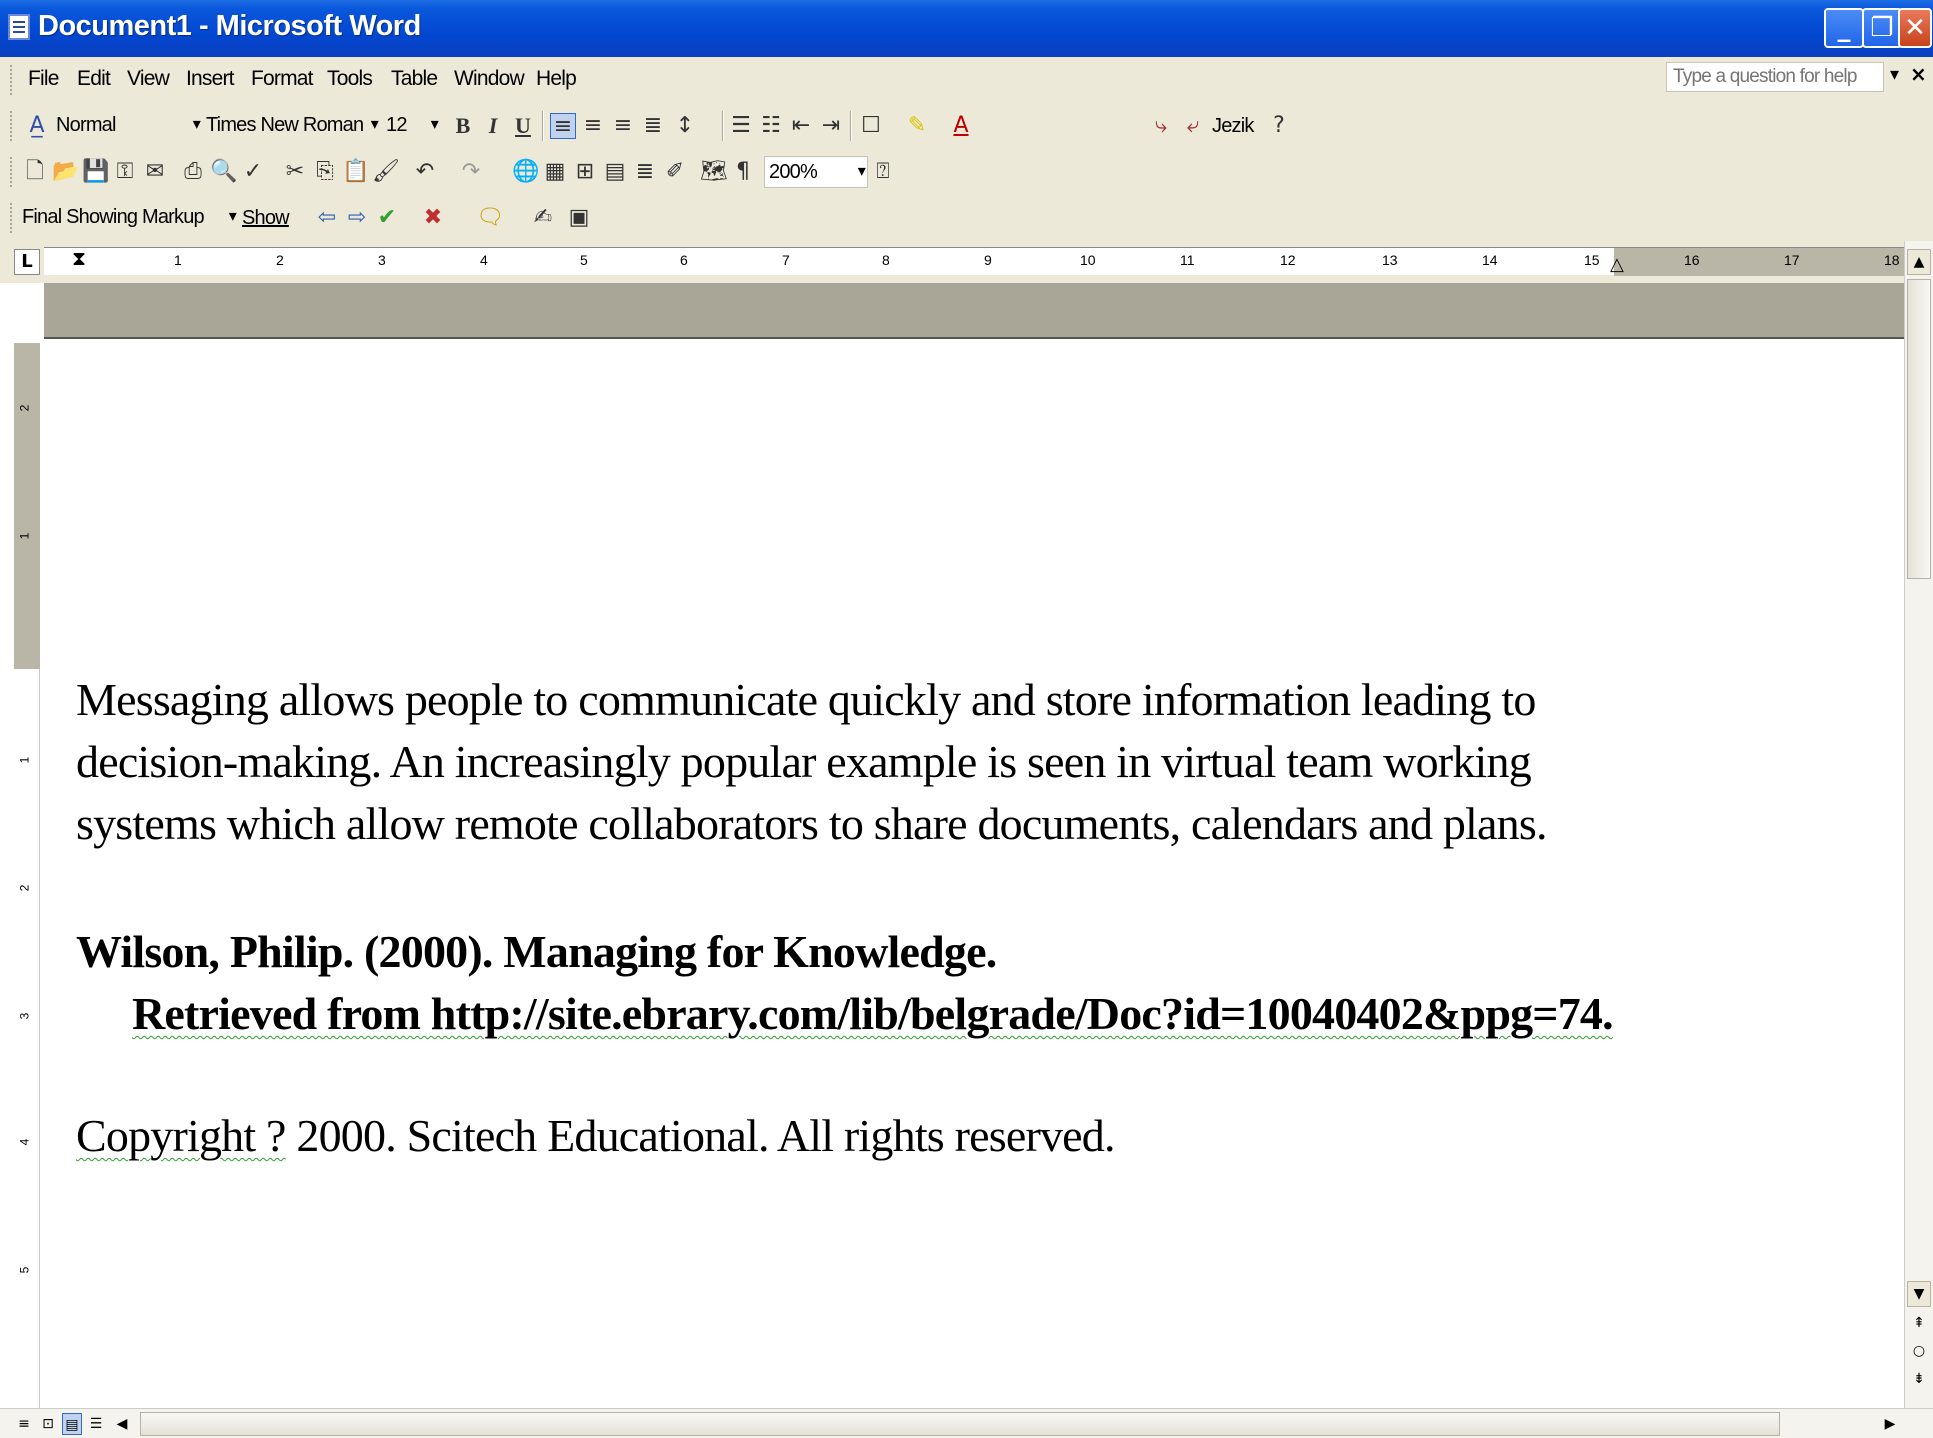 The image size is (1933, 1438). Describe the element at coordinates (350, 79) in the screenshot. I see `menu-tools: Tools` at that location.